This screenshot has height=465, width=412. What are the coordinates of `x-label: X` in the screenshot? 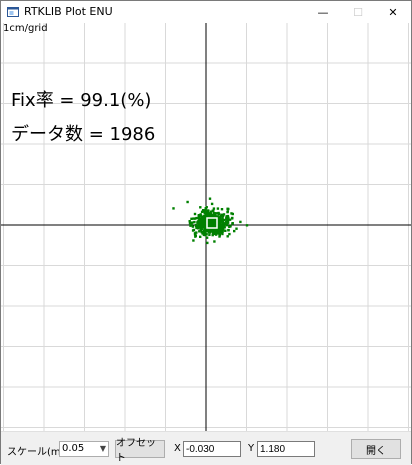 It's located at (177, 448).